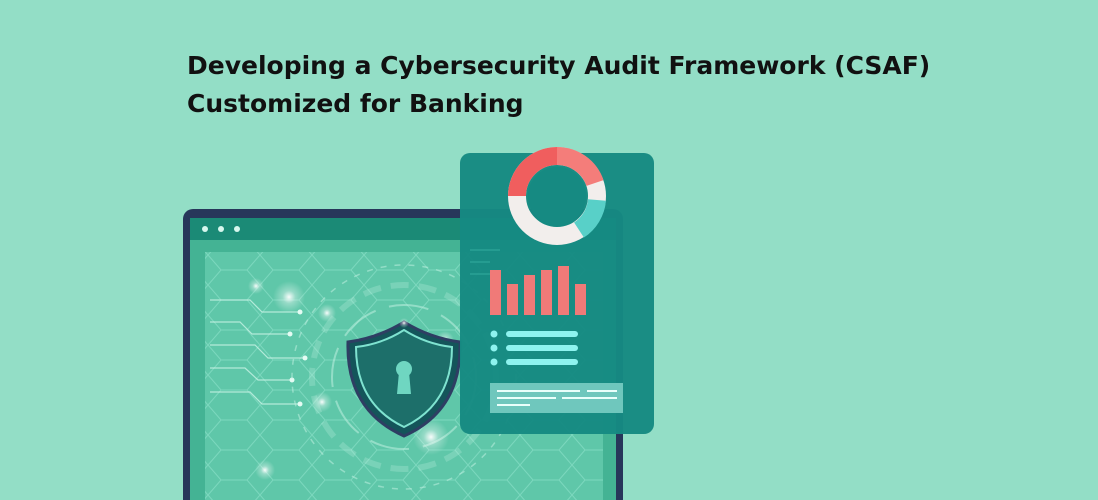 This screenshot has height=500, width=1098. What do you see at coordinates (557, 195) in the screenshot?
I see `donut-chart-icon` at bounding box center [557, 195].